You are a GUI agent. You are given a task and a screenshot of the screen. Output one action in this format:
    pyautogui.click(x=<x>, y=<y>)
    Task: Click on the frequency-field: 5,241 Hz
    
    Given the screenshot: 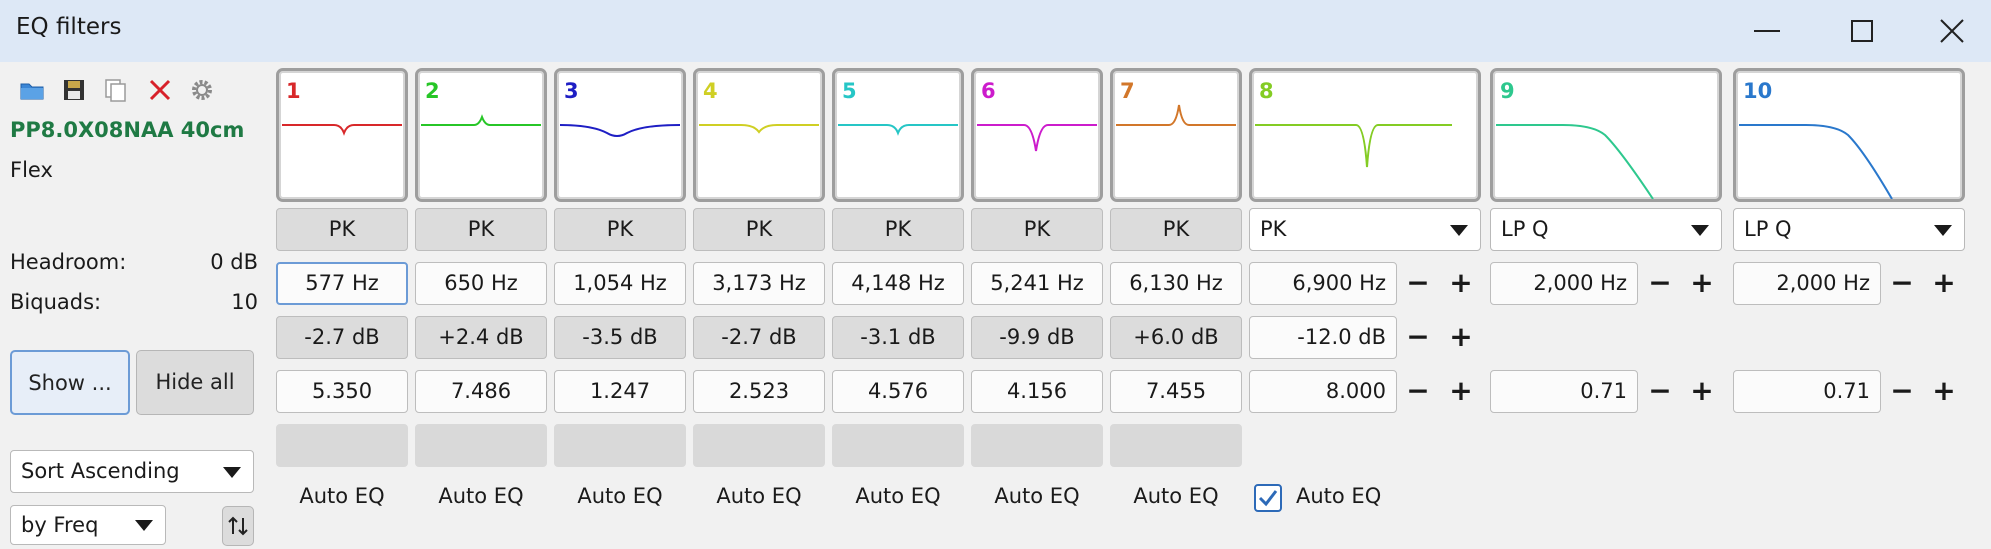 What is the action you would take?
    pyautogui.click(x=1037, y=283)
    